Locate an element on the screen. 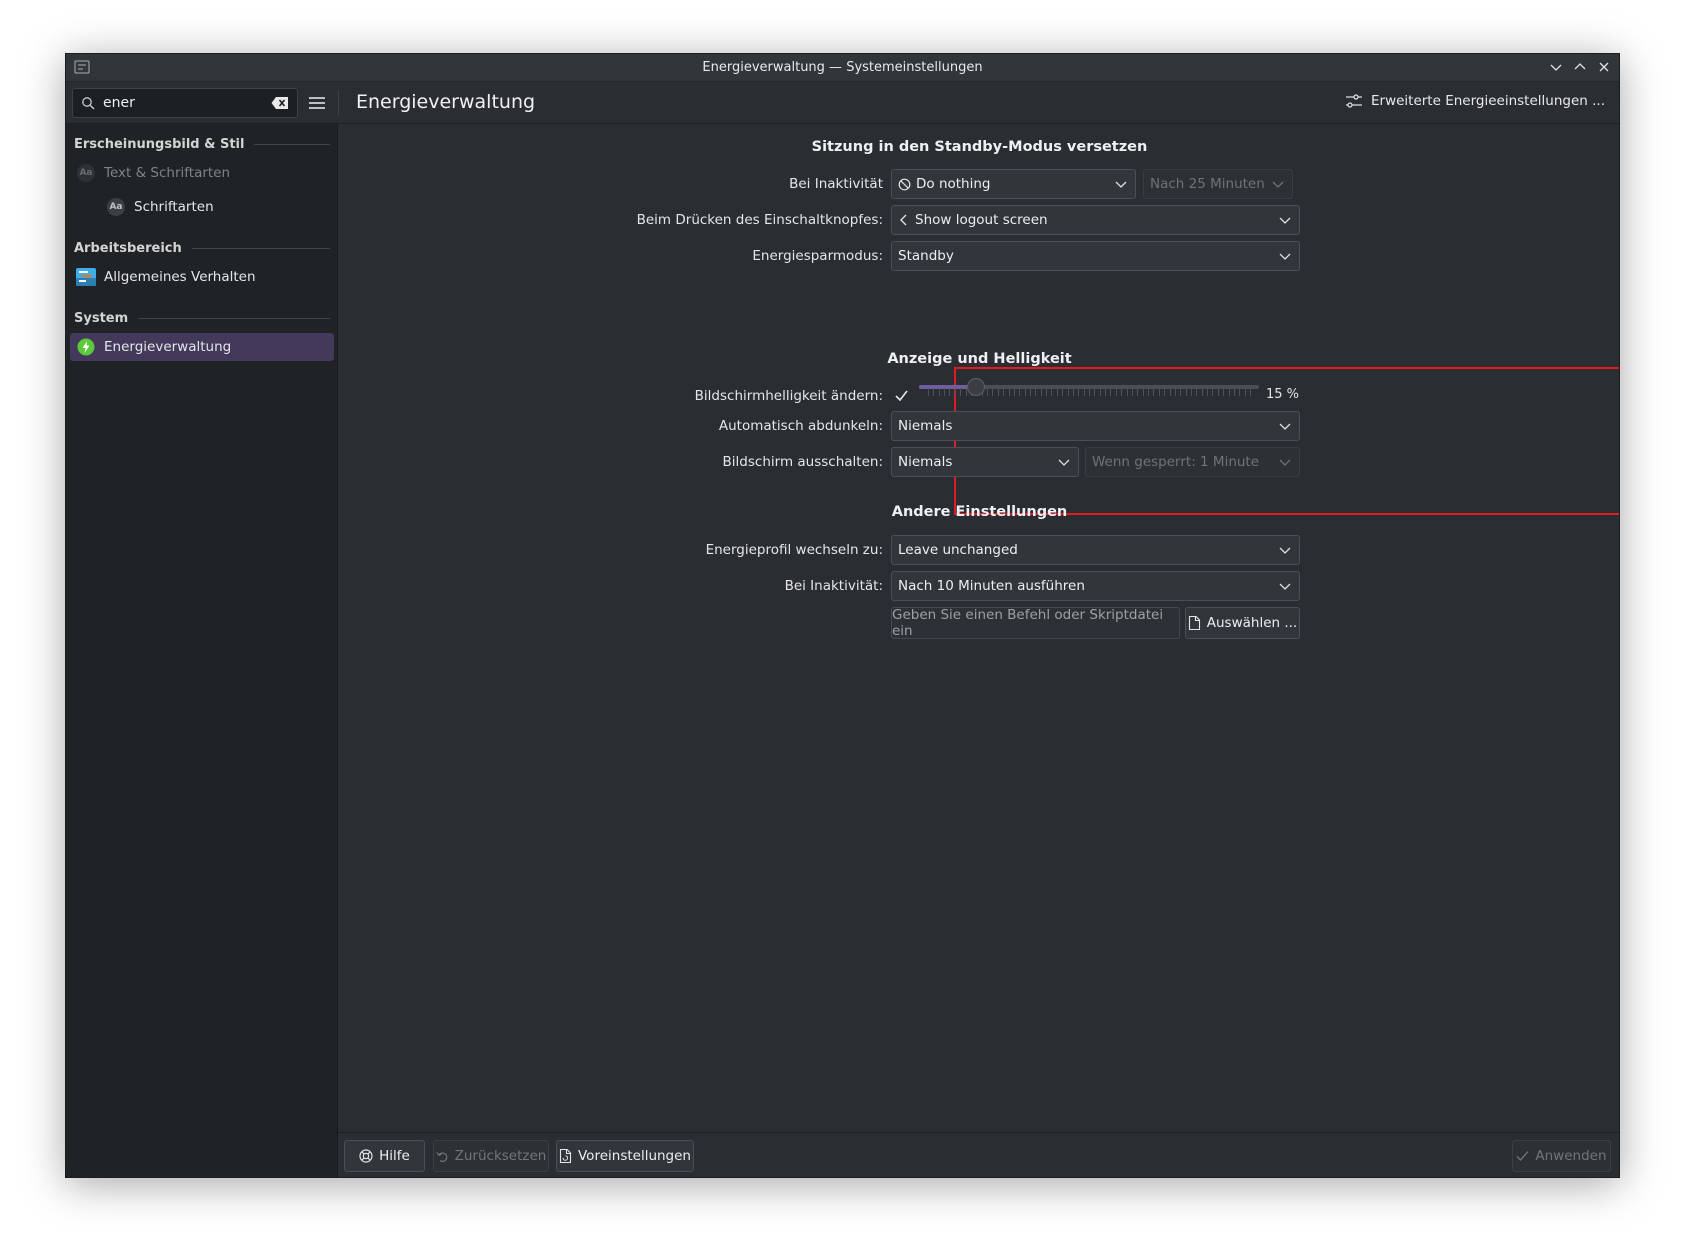 This screenshot has height=1253, width=1684. reset-label: Zurücksetzen is located at coordinates (500, 1156).